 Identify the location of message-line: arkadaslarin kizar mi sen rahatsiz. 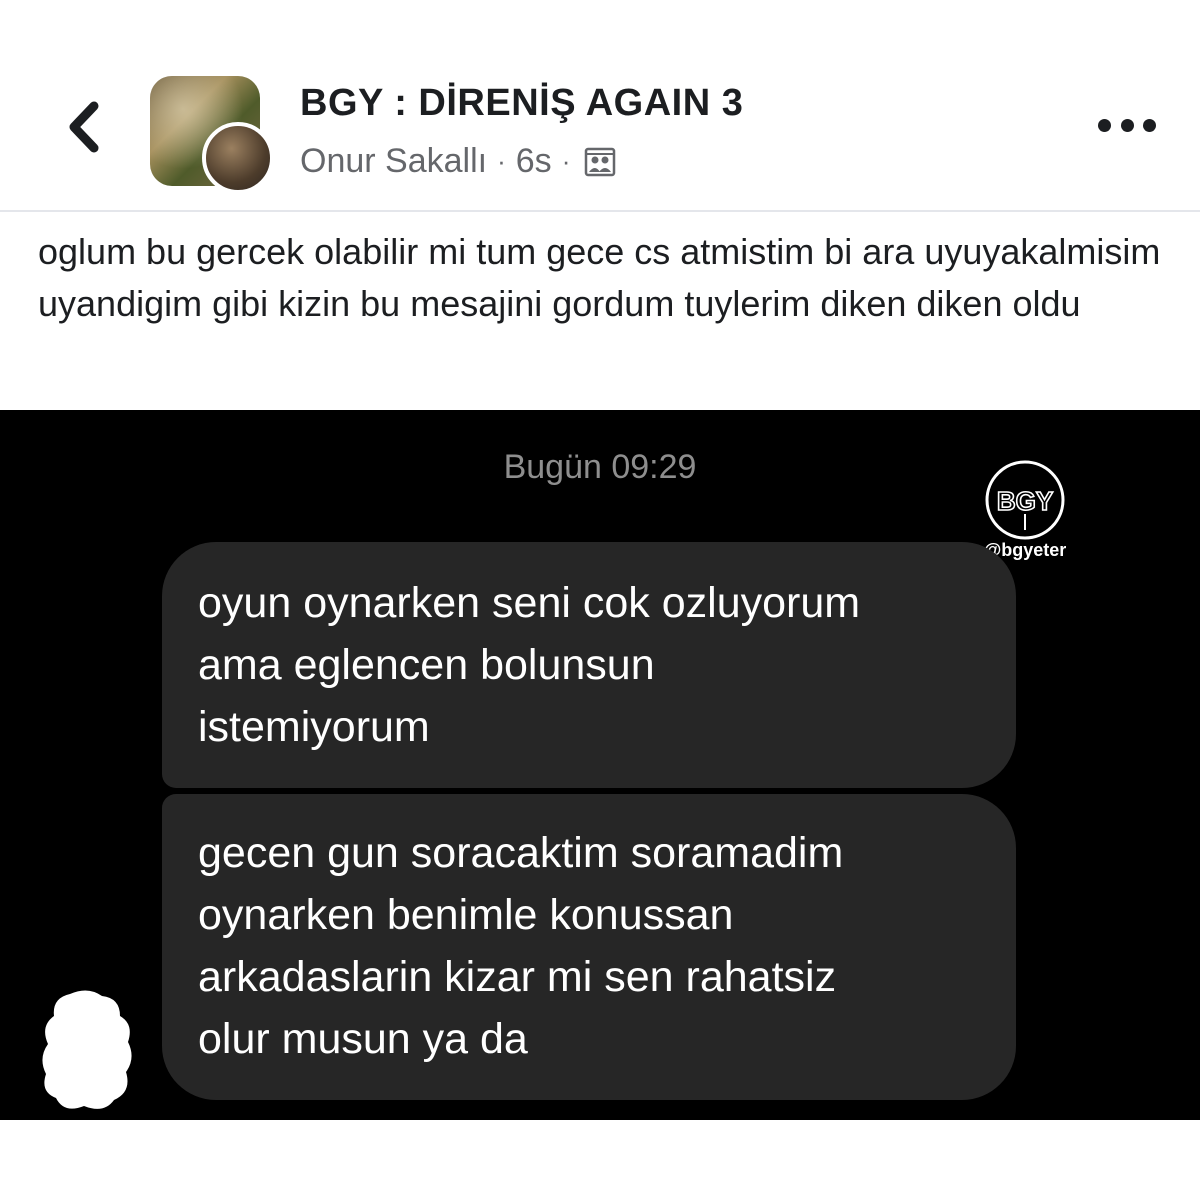
(517, 977).